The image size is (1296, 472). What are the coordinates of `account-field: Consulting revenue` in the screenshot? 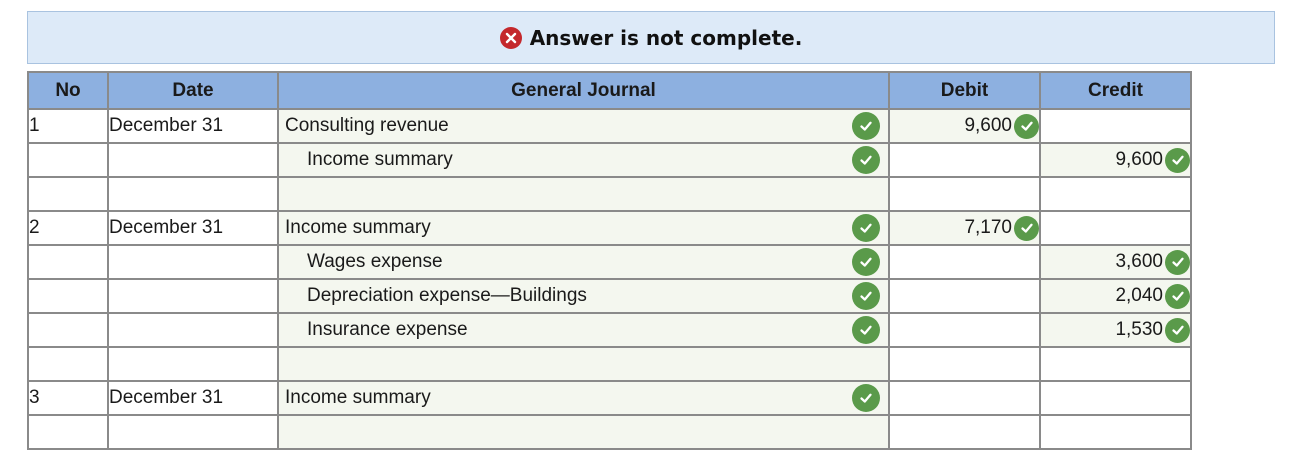 It's located at (583, 126).